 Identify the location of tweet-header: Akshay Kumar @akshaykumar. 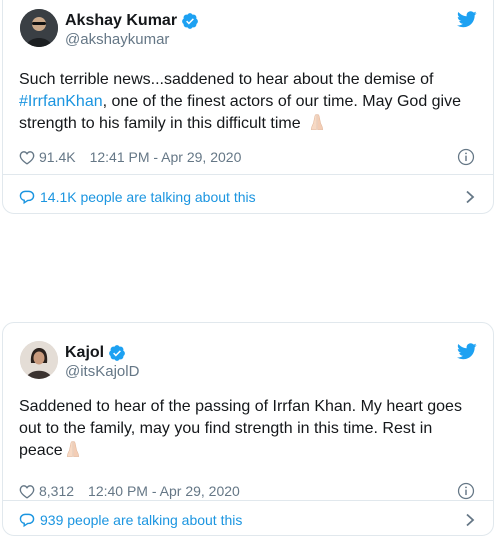
(248, 33).